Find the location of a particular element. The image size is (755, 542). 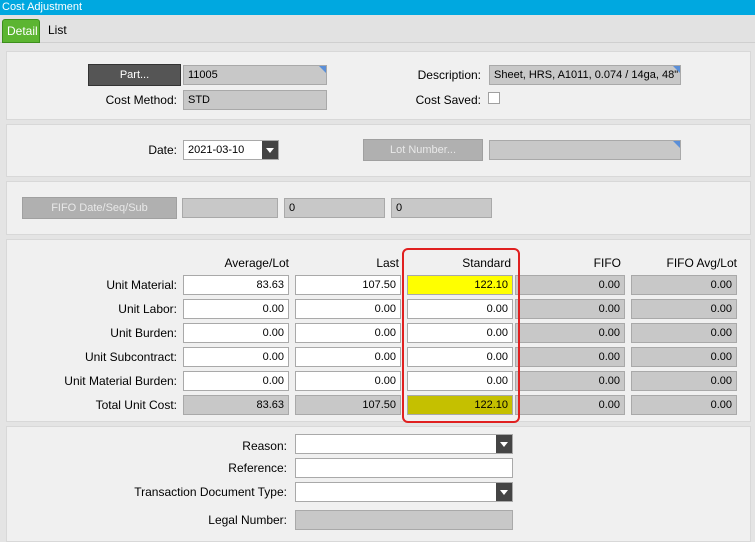

row-label-total-unit-cost: Total Unit Cost: is located at coordinates (136, 405).